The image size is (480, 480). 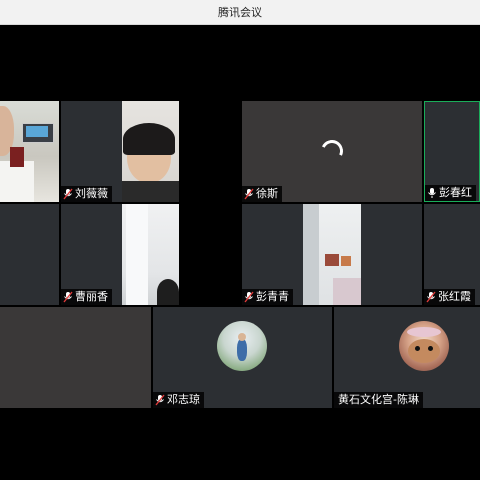 I want to click on participant-nametag: 黄石文化宫-陈琳, so click(x=378, y=400).